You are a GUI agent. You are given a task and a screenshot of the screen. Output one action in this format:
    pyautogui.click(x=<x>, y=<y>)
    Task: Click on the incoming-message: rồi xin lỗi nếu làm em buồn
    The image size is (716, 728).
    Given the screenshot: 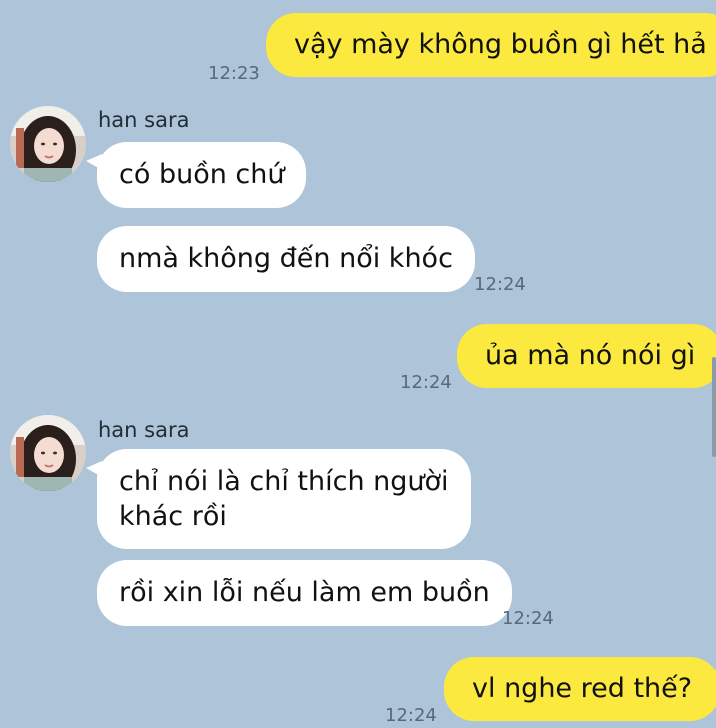 What is the action you would take?
    pyautogui.click(x=304, y=593)
    